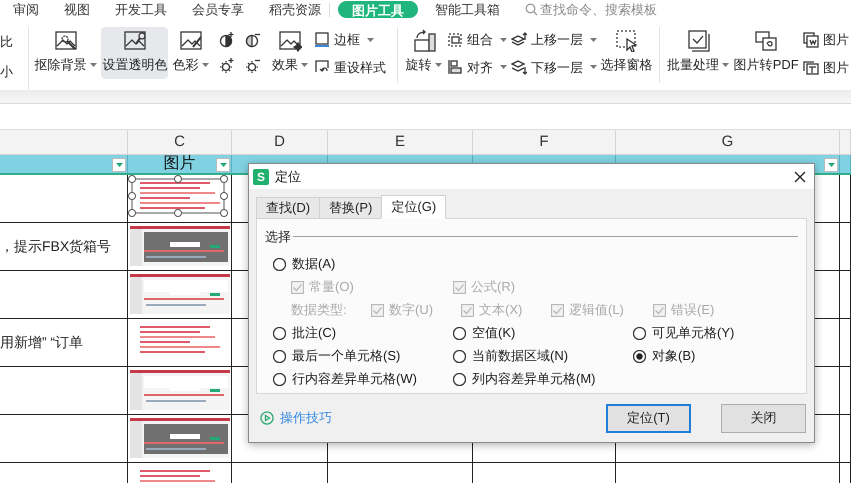 The width and height of the screenshot is (851, 487). Describe the element at coordinates (664, 356) in the screenshot. I see `radio-option: 对象(B)` at that location.